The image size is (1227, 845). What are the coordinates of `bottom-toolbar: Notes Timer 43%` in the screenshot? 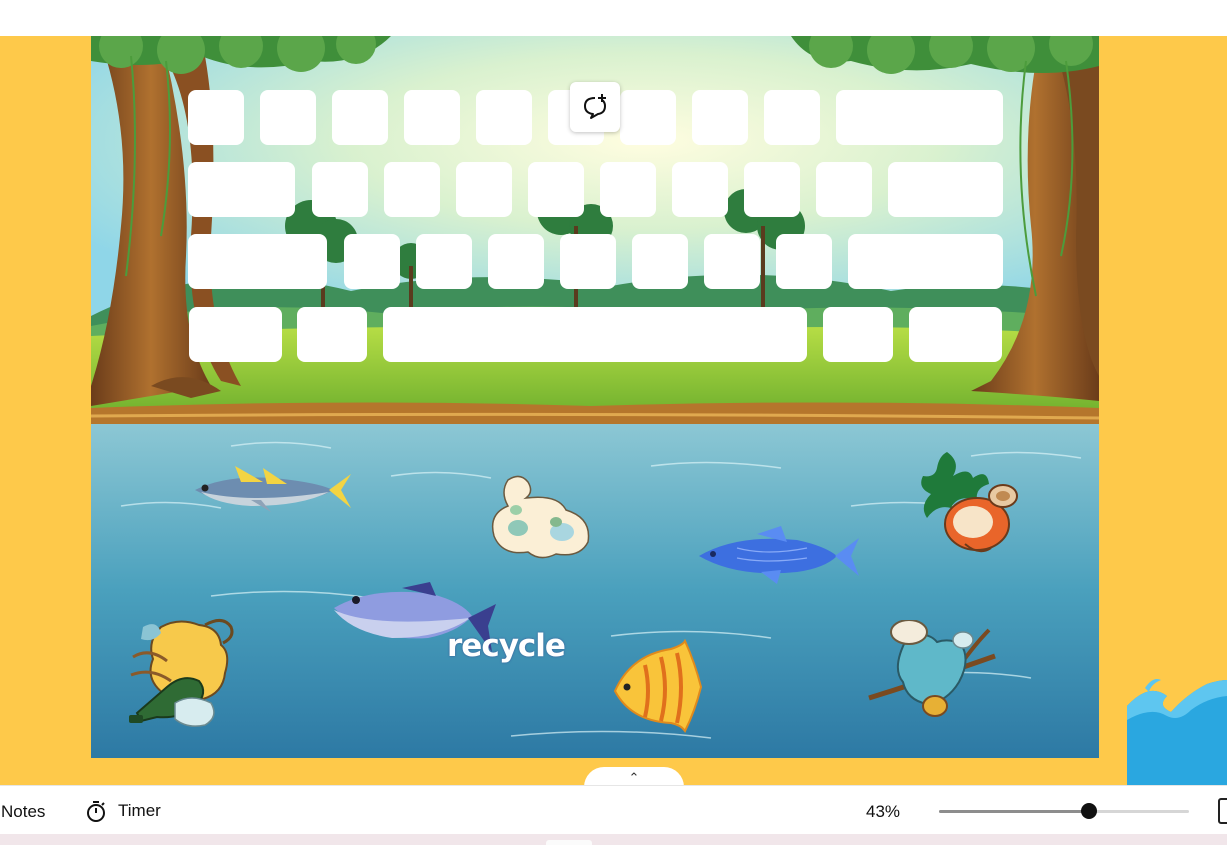 It's located at (613, 809).